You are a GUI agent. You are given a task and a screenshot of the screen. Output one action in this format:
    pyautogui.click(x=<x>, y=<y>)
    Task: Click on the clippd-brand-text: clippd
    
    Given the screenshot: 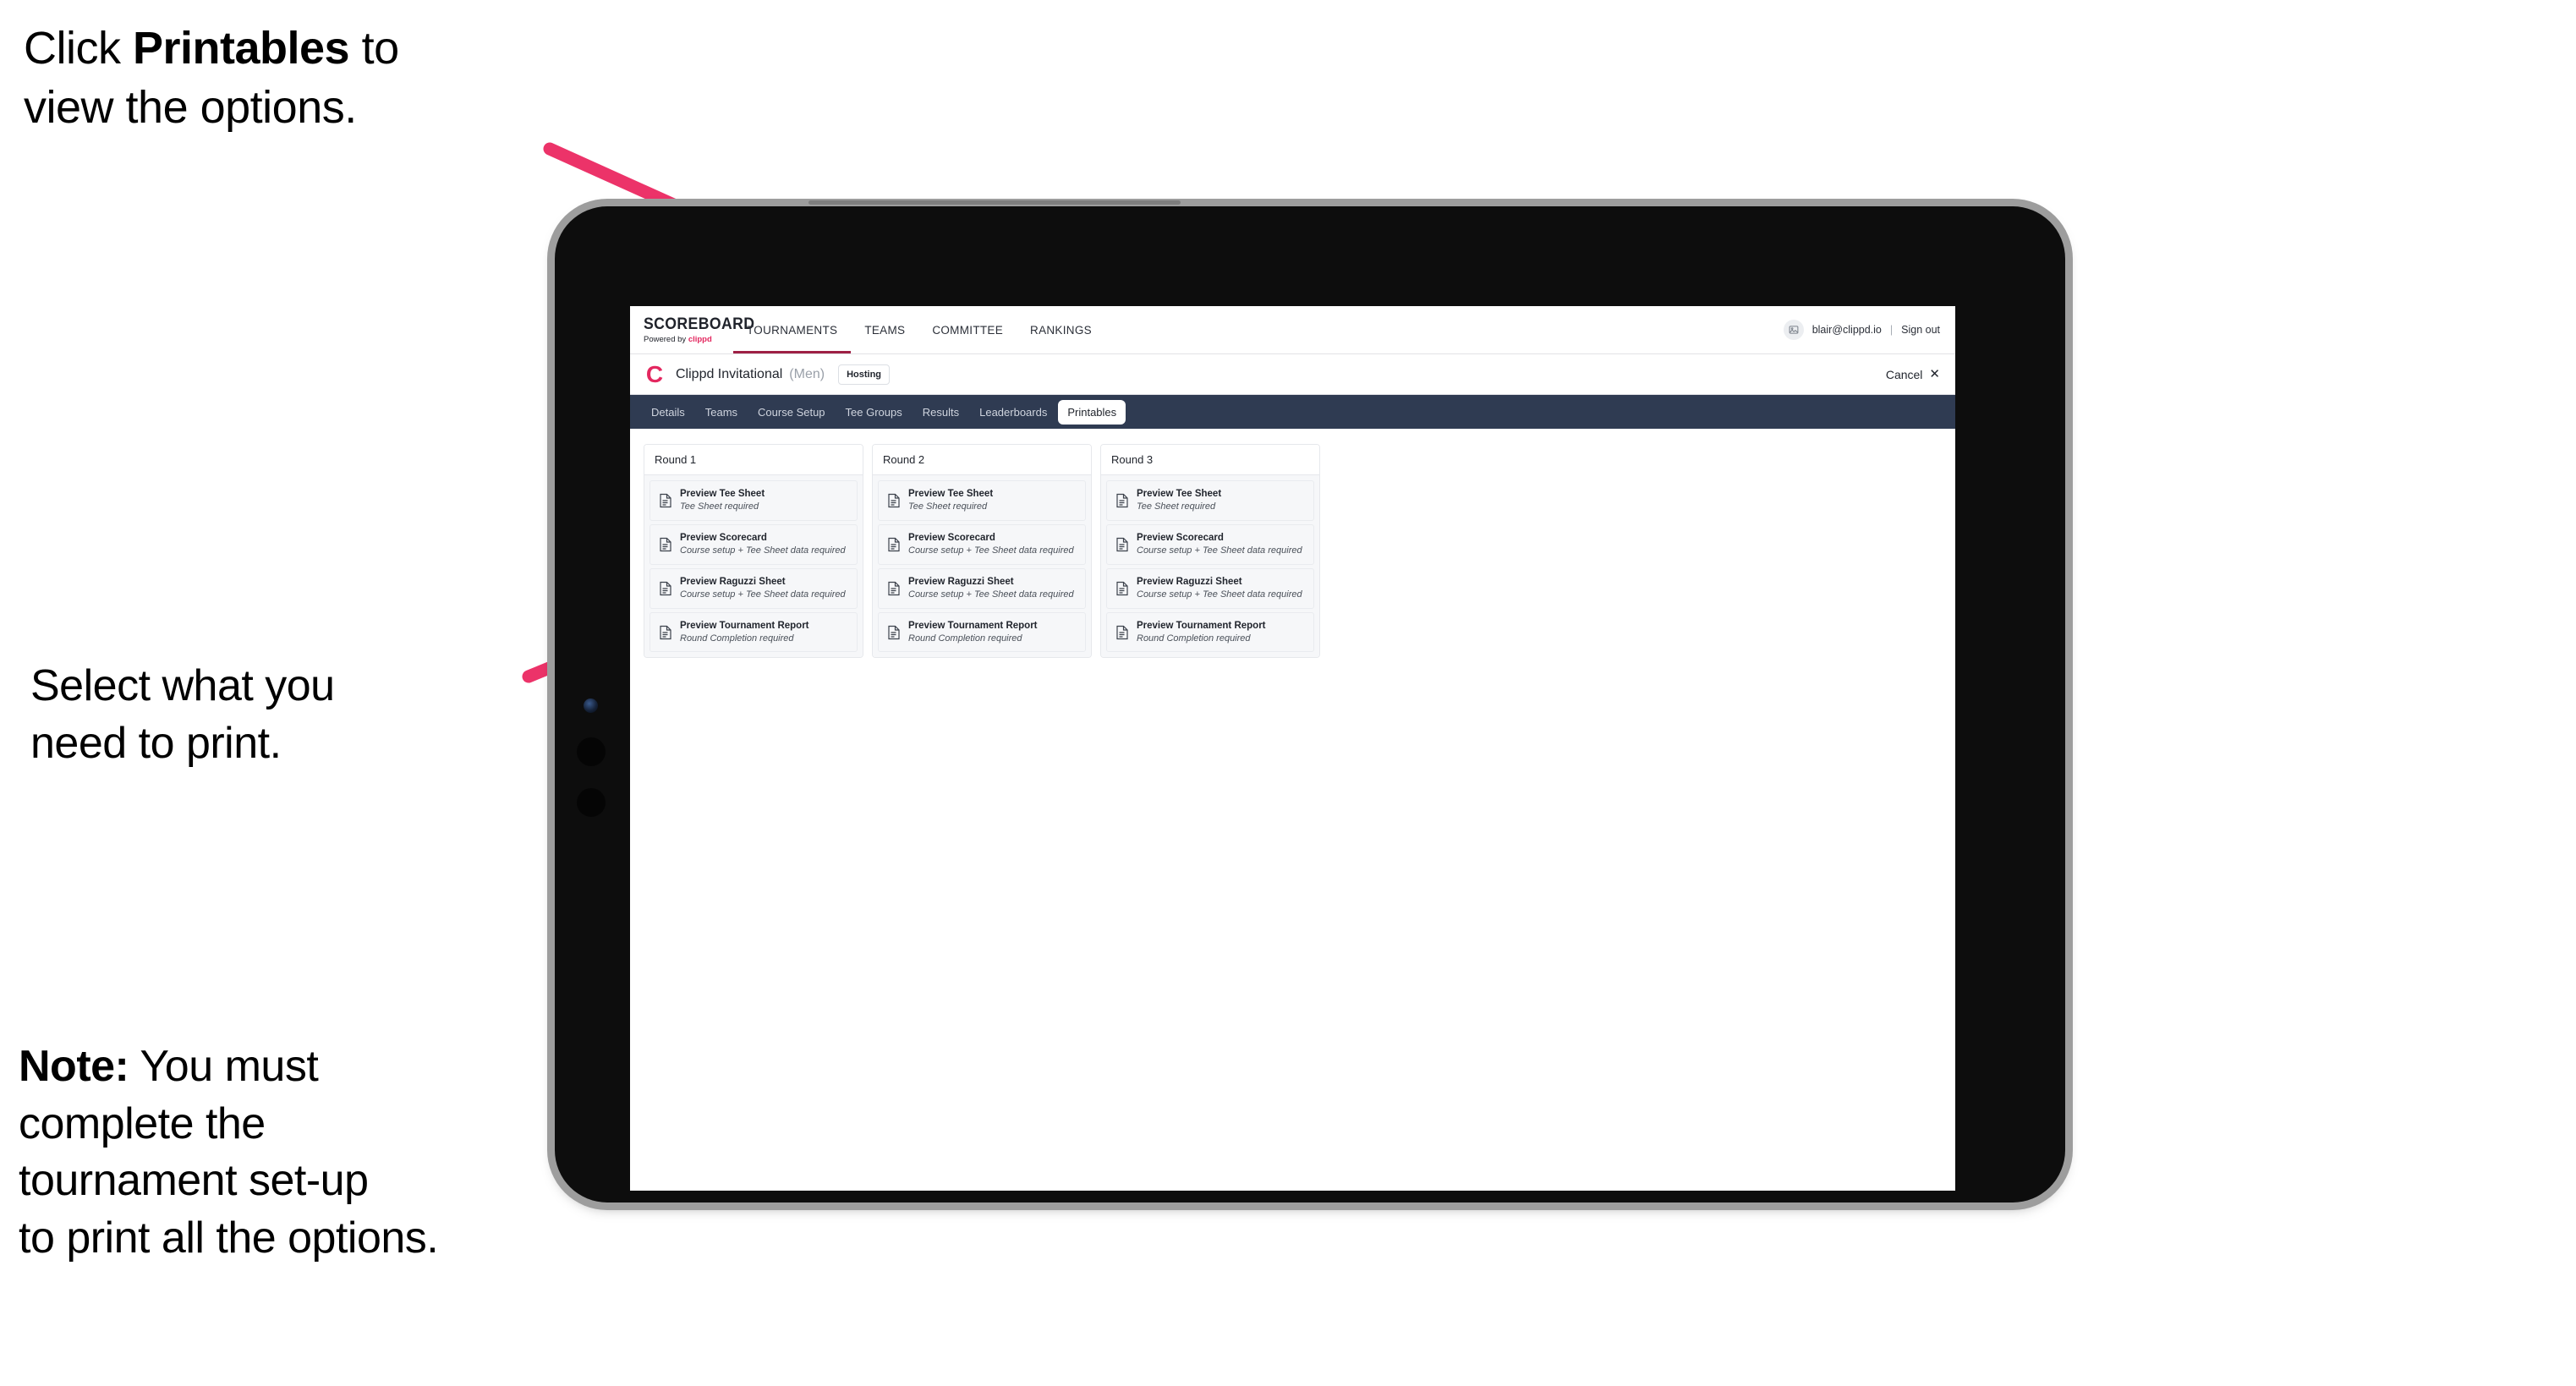 What is the action you would take?
    pyautogui.click(x=700, y=339)
    